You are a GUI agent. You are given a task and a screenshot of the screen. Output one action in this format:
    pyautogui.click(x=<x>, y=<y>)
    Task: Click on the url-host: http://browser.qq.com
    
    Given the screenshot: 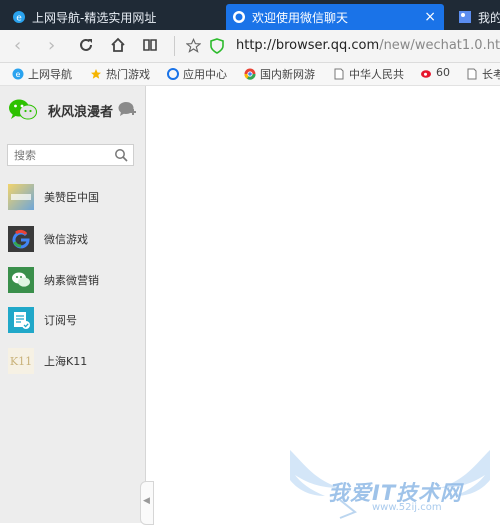 What is the action you would take?
    pyautogui.click(x=308, y=45)
    